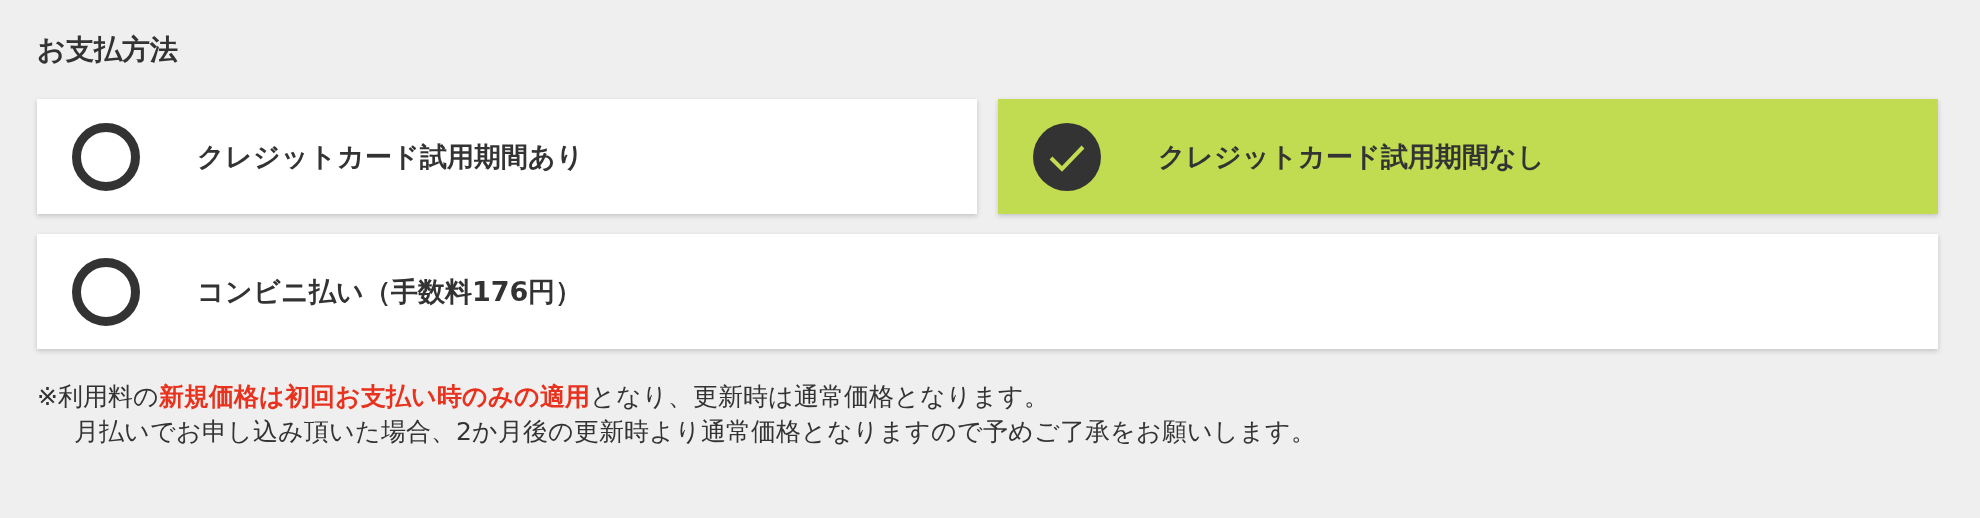 The width and height of the screenshot is (1980, 518). Describe the element at coordinates (1468, 156) in the screenshot. I see `payment-option: クレジットカード試用期間なし` at that location.